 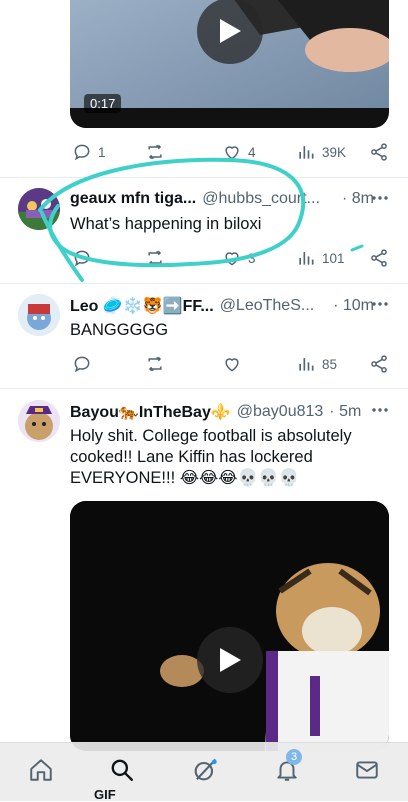 I want to click on home-tab, so click(x=41, y=770).